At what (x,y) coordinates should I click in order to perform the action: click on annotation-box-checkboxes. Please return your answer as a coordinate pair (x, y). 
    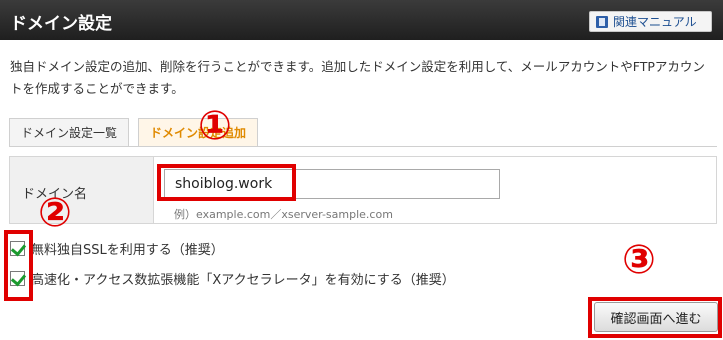
    Looking at the image, I should click on (18, 265).